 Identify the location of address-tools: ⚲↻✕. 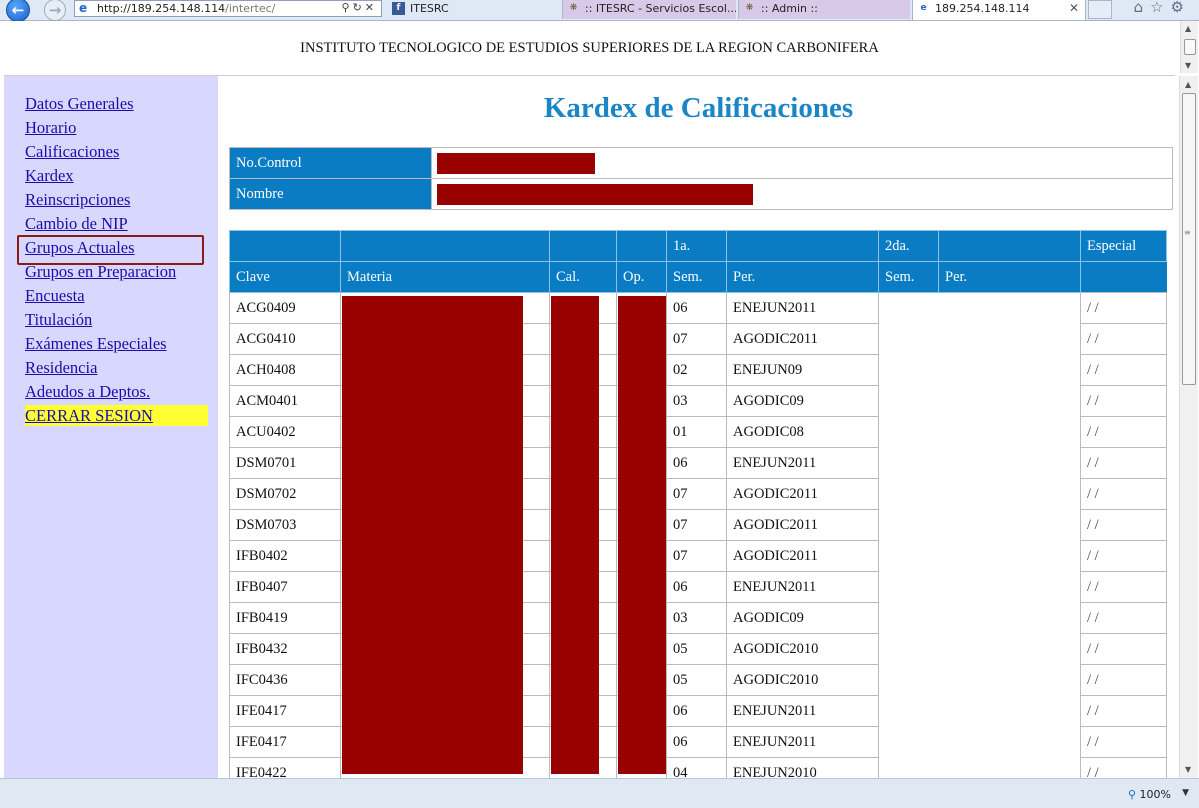
(360, 7).